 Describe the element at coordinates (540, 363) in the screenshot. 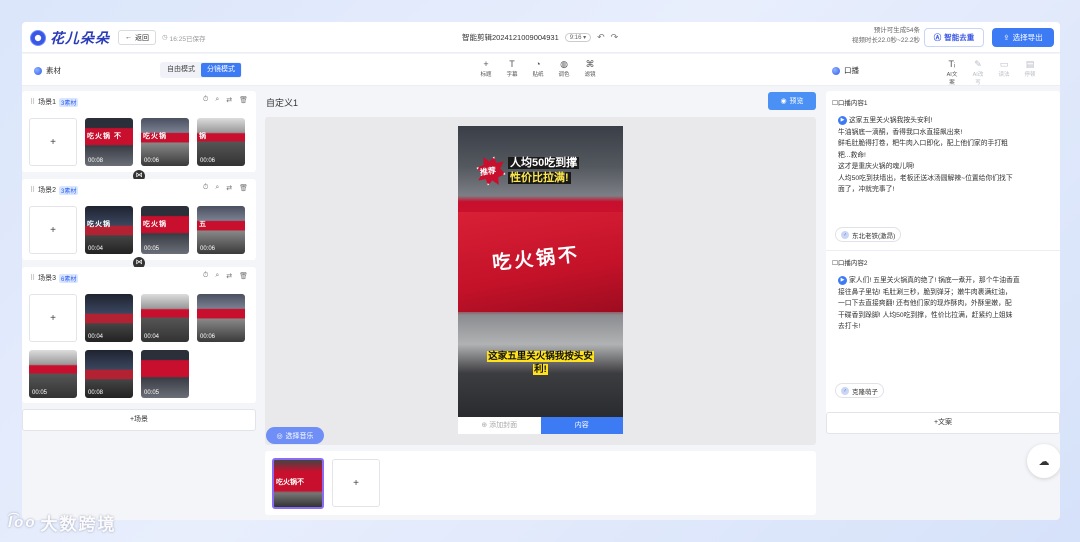

I see `subtitle-caption: 这家五里关火锅我按头安 利!` at that location.